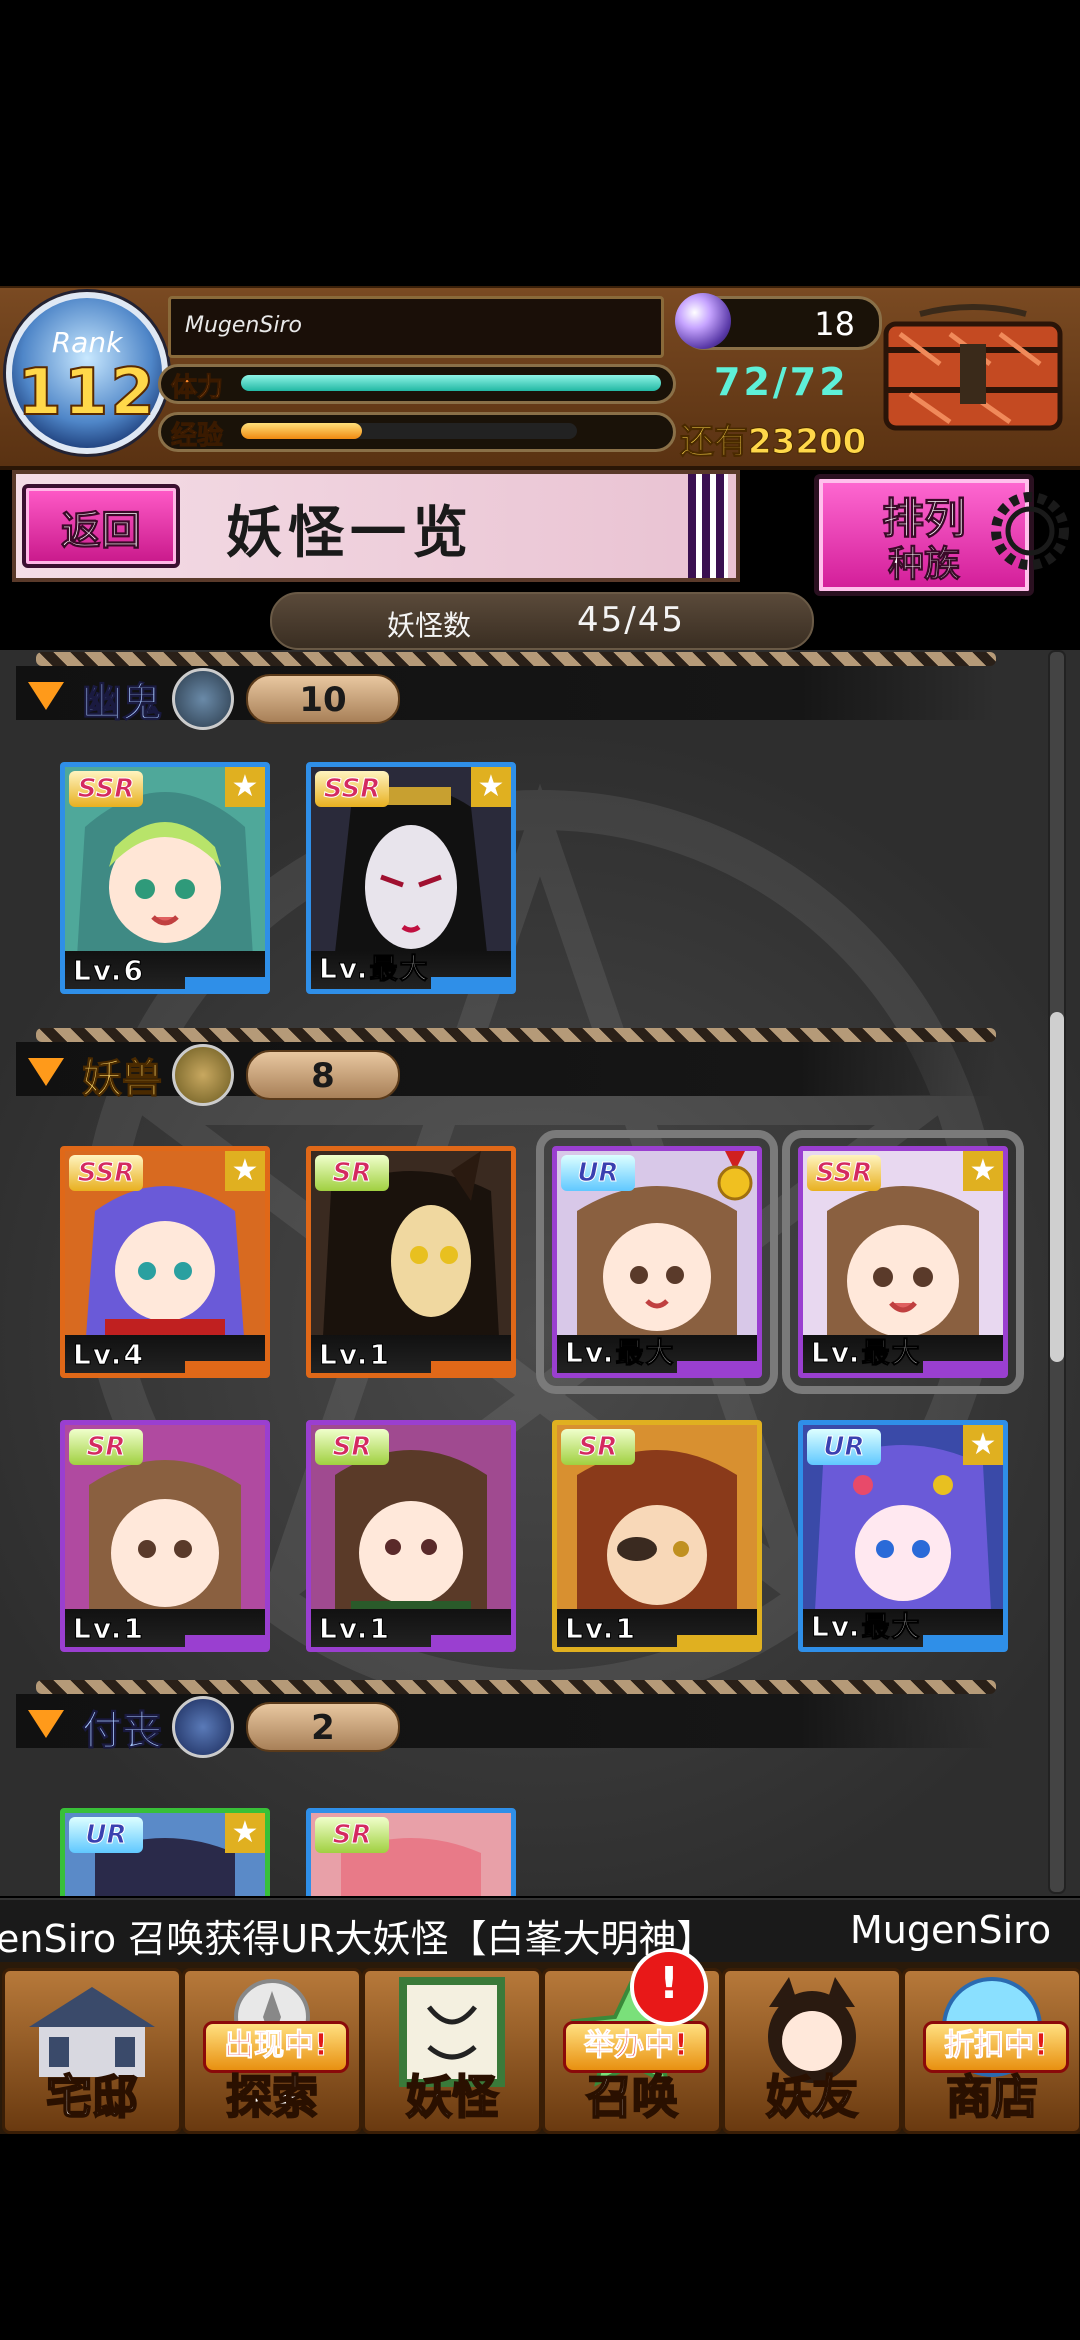  I want to click on group-name: 妖兽, so click(122, 1079).